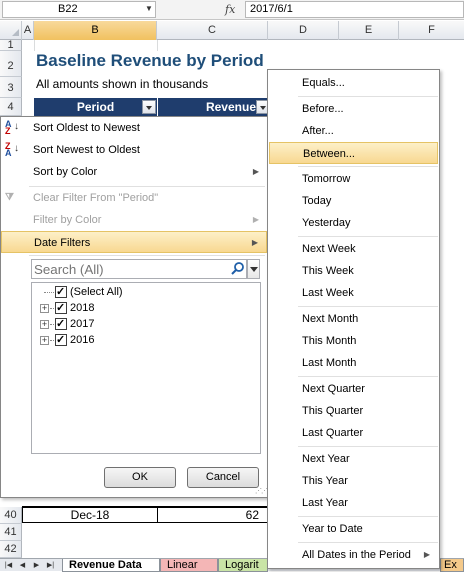 This screenshot has height=572, width=464. What do you see at coordinates (11, 87) in the screenshot?
I see `row-header-3: 3` at bounding box center [11, 87].